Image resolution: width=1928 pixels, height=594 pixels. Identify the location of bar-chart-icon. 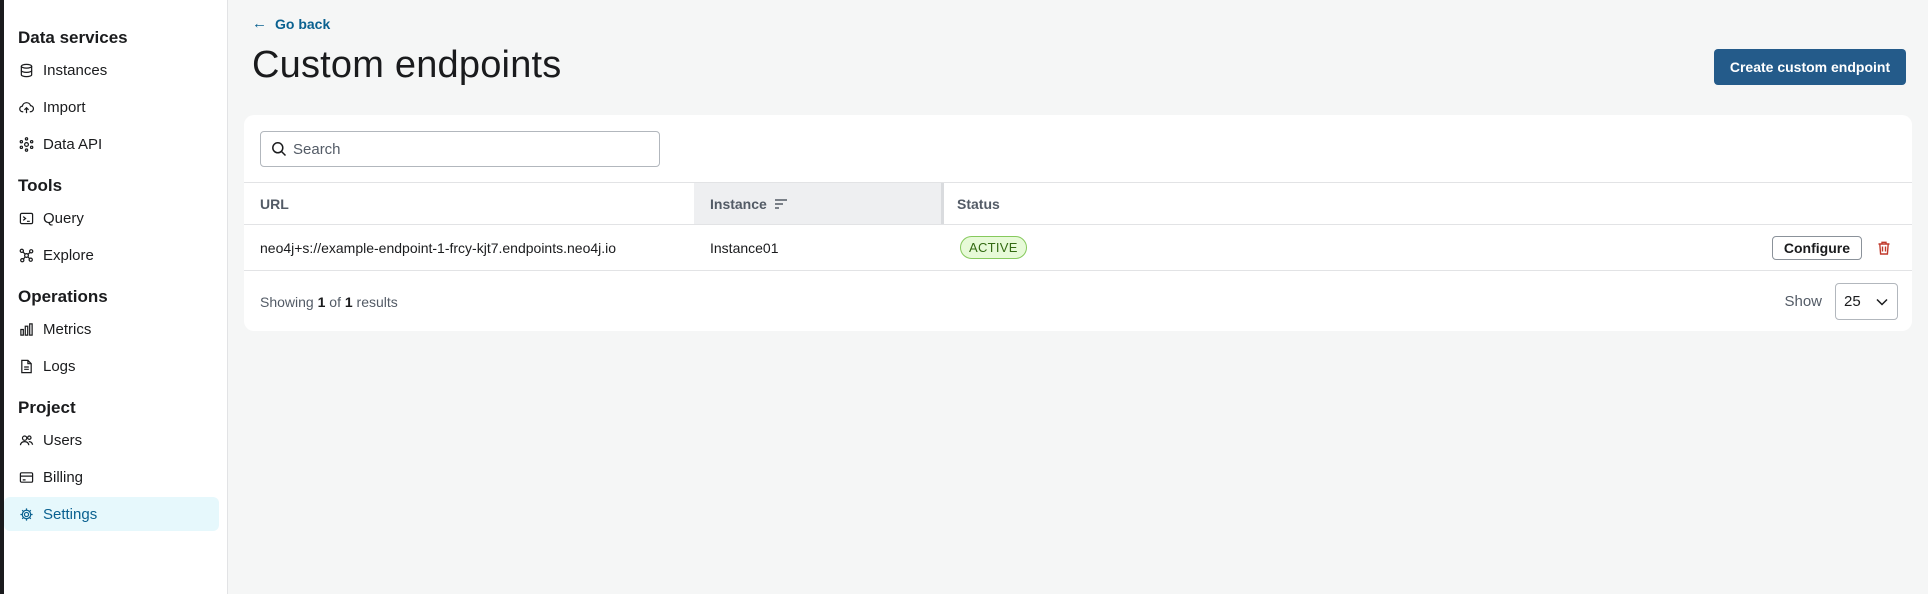
(26, 329).